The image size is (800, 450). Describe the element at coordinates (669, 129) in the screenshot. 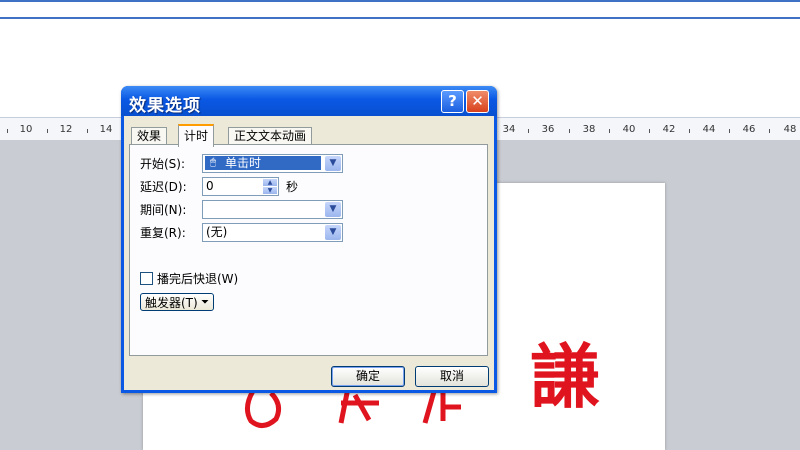

I see `ruler-number: 42` at that location.